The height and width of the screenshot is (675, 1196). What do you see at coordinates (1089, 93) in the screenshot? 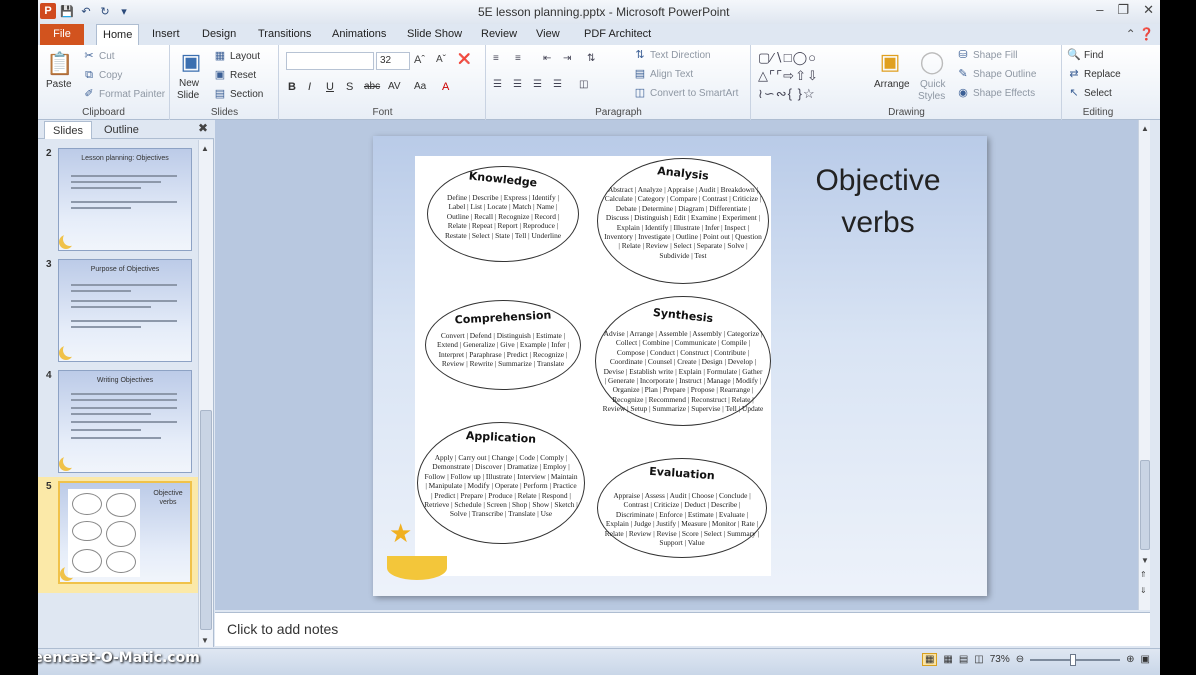
I see `select-button: ↖ Select` at bounding box center [1089, 93].